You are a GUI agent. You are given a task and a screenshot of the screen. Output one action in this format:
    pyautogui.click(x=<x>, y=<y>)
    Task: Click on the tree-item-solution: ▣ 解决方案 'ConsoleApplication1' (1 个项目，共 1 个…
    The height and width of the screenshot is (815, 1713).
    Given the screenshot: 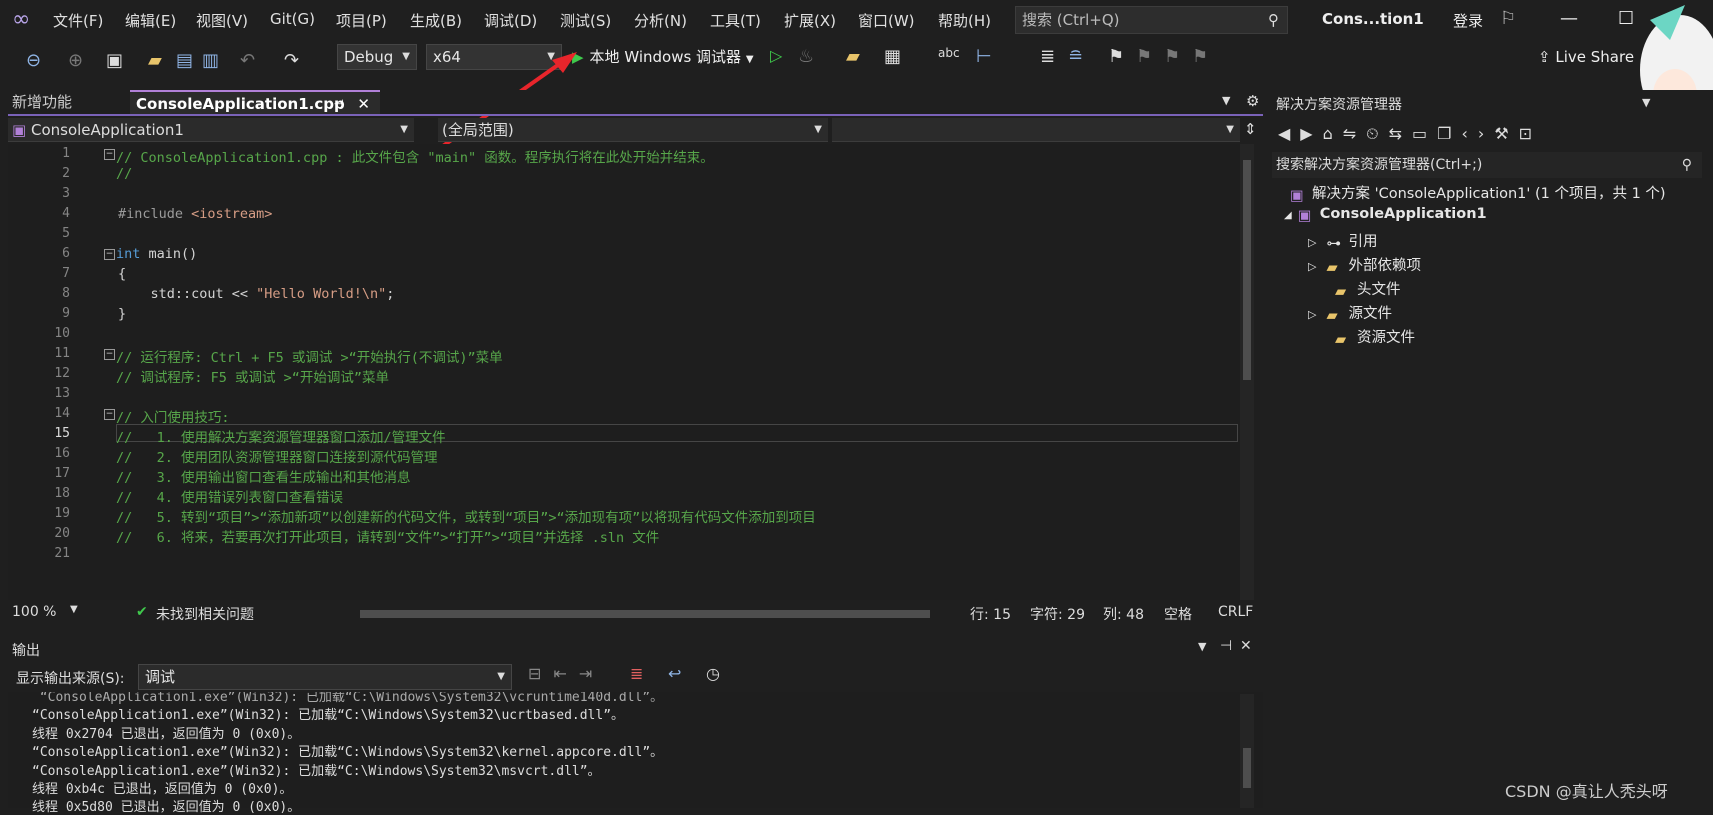 What is the action you would take?
    pyautogui.click(x=1478, y=193)
    